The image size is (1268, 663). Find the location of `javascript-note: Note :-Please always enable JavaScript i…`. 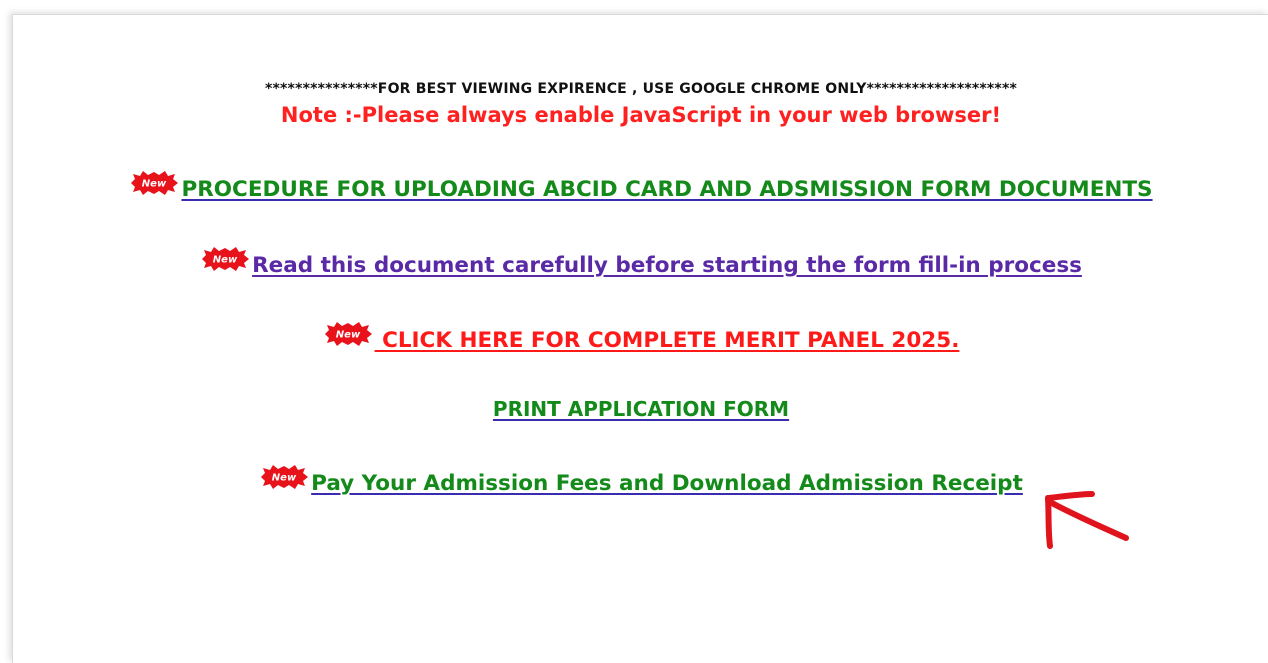

javascript-note: Note :-Please always enable JavaScript i… is located at coordinates (641, 115).